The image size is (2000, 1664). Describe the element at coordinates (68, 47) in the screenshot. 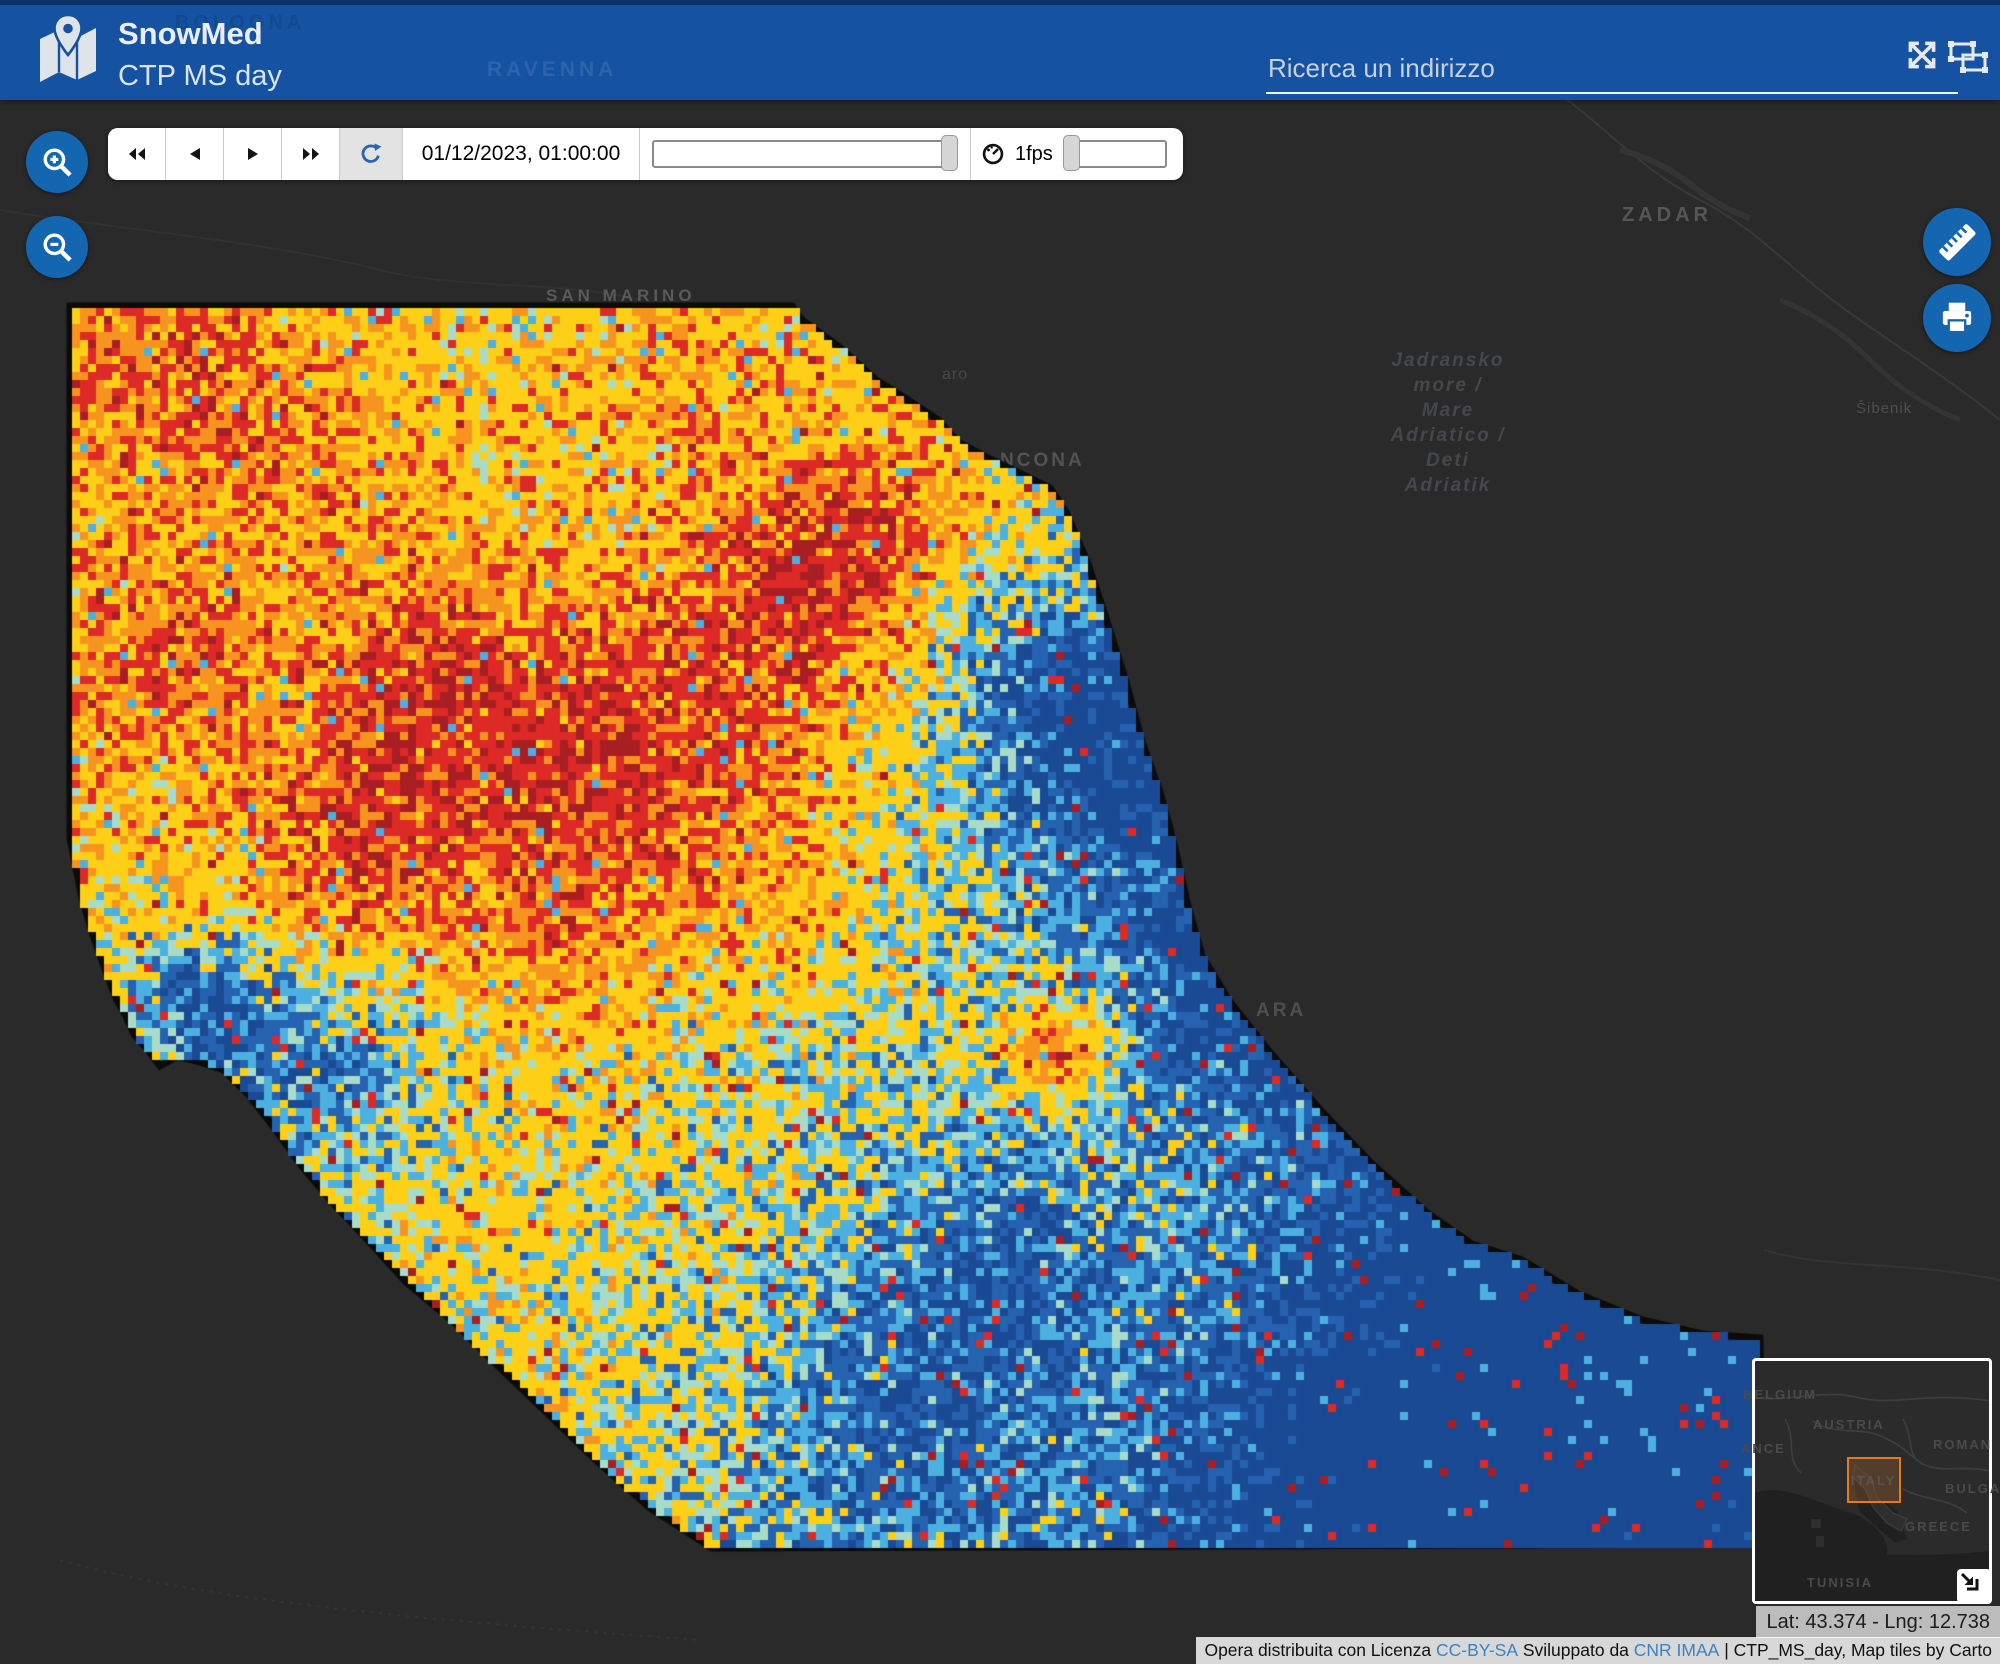

I see `map-pin-logo` at that location.